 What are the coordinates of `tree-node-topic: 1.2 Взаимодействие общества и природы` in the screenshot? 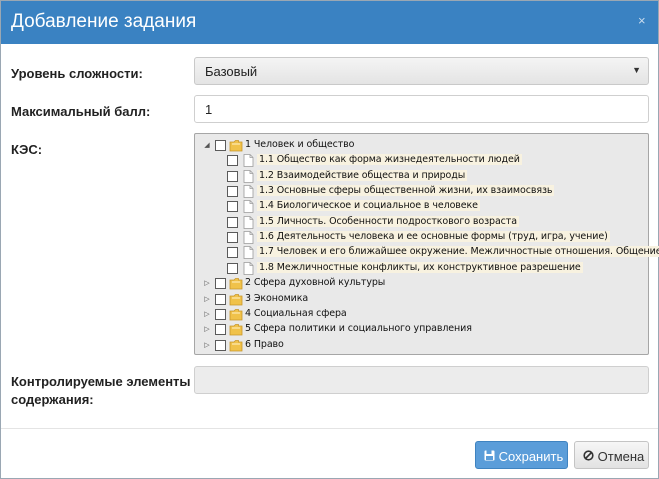 It's located at (420, 176).